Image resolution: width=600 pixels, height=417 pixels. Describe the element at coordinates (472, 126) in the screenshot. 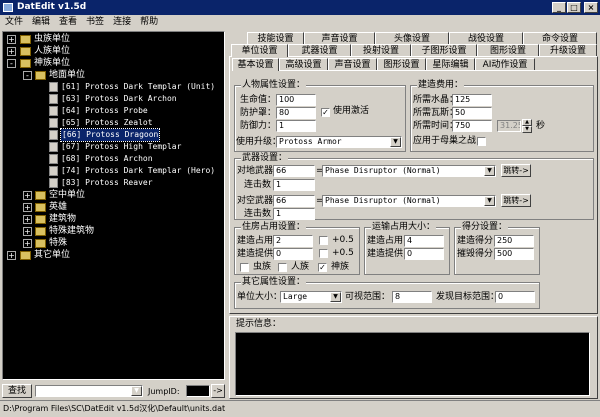

I see `time-input: 750` at that location.